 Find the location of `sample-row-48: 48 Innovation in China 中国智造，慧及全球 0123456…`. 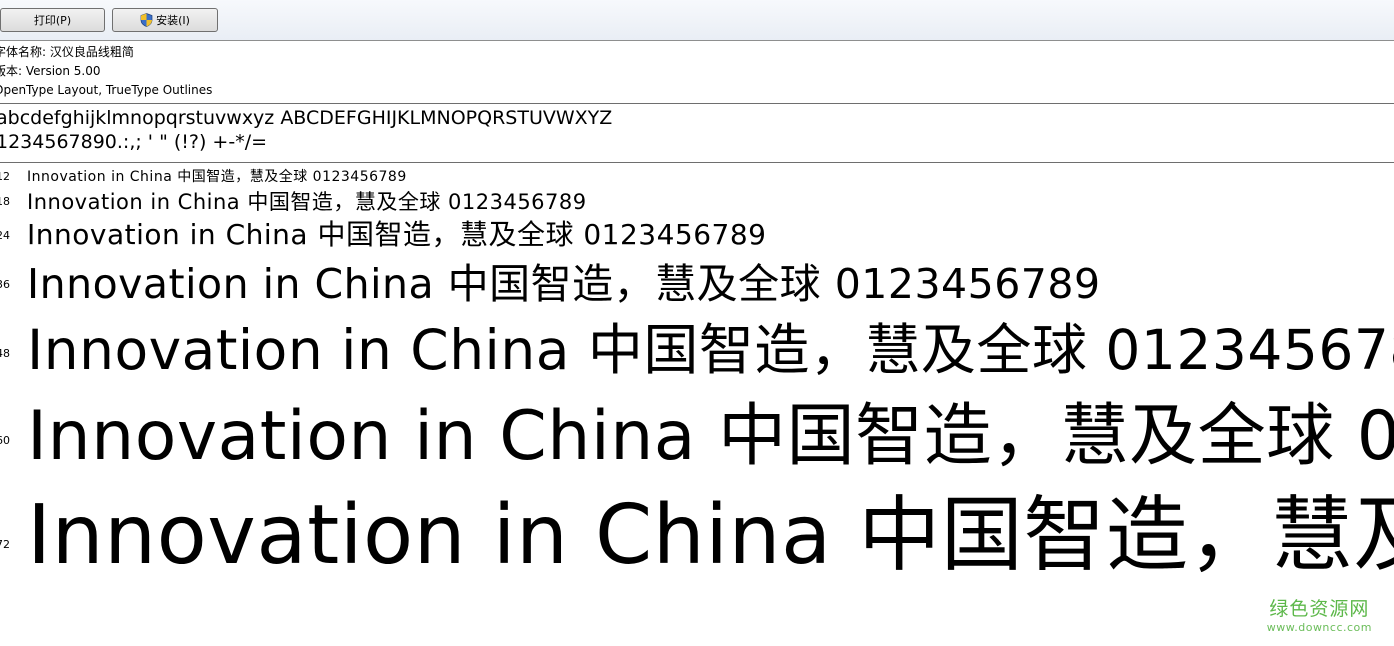

sample-row-48: 48 Innovation in China 中国智造，慧及全球 0123456… is located at coordinates (697, 343).